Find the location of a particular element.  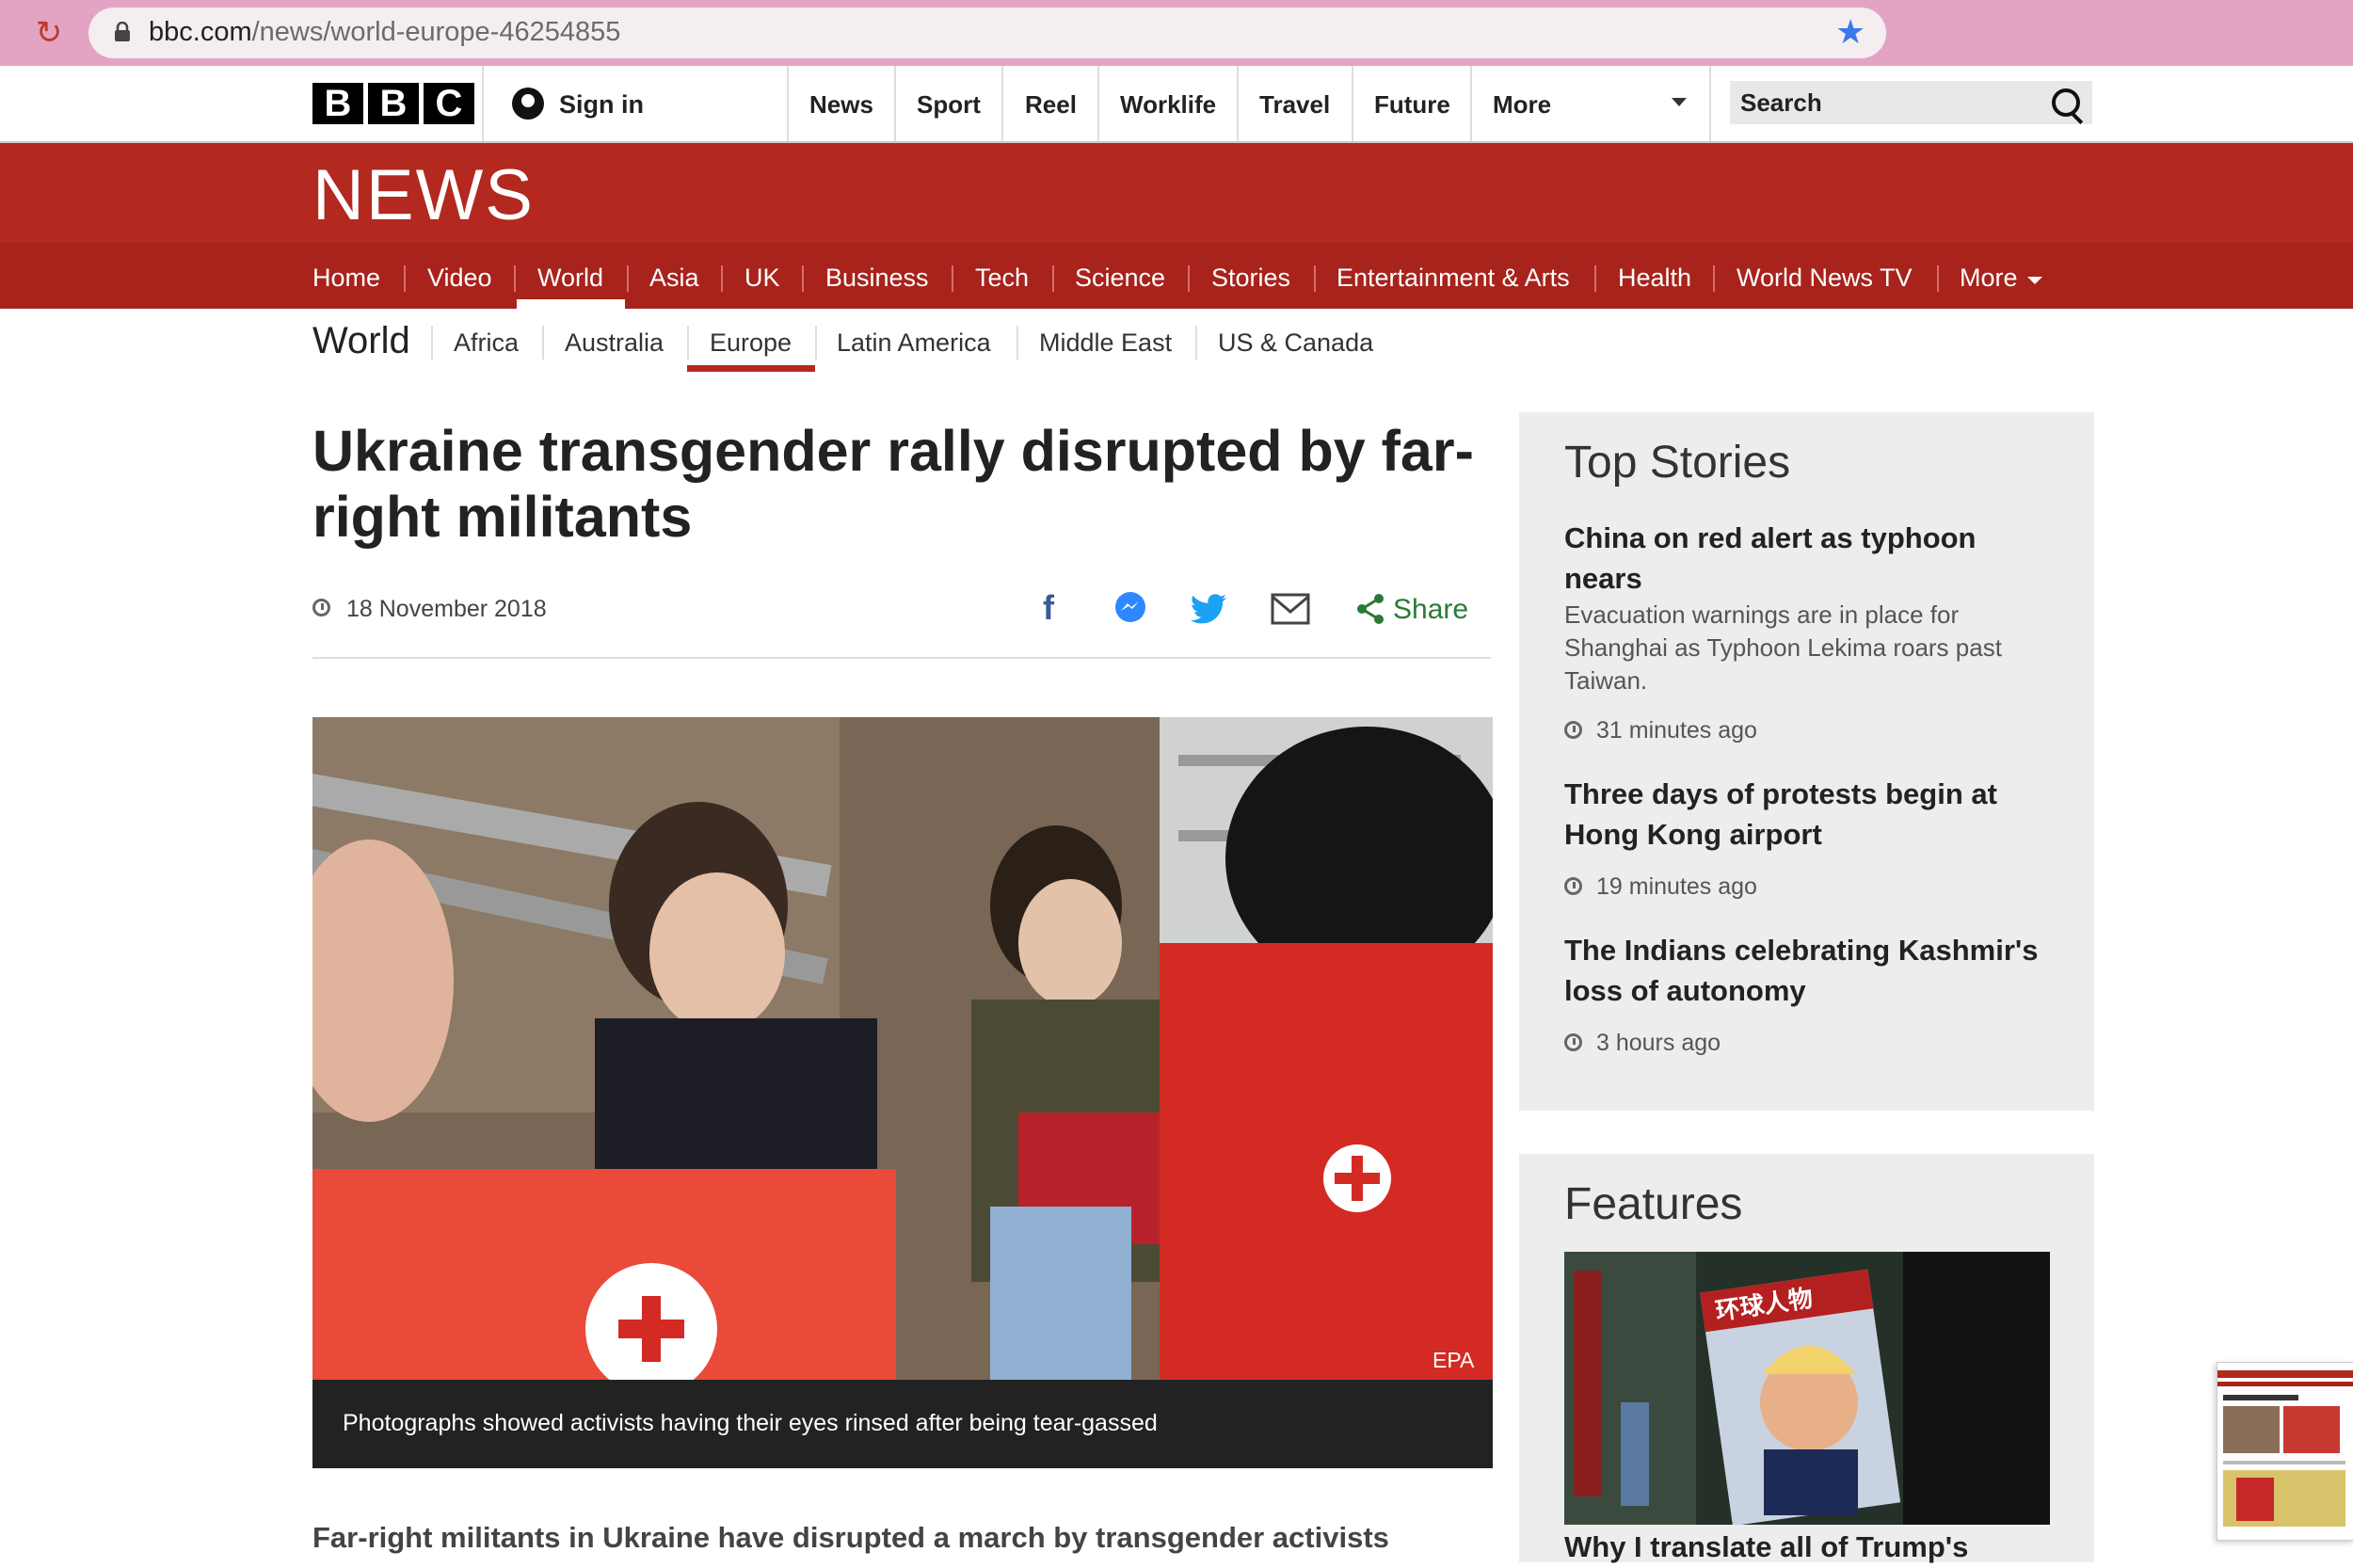

sign-in-link: Sign in is located at coordinates (602, 104).